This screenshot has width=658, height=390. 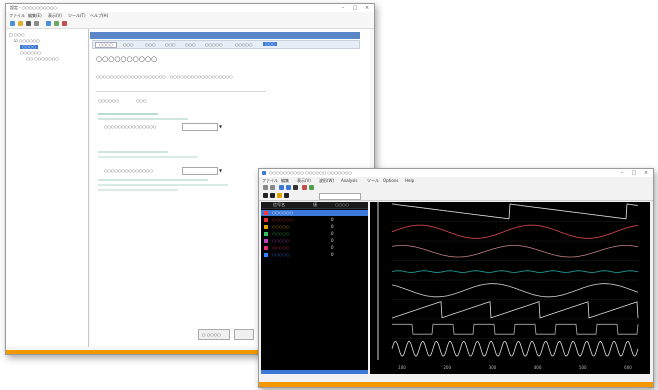 I want to click on menu-item-edit: 編集, so click(x=285, y=181).